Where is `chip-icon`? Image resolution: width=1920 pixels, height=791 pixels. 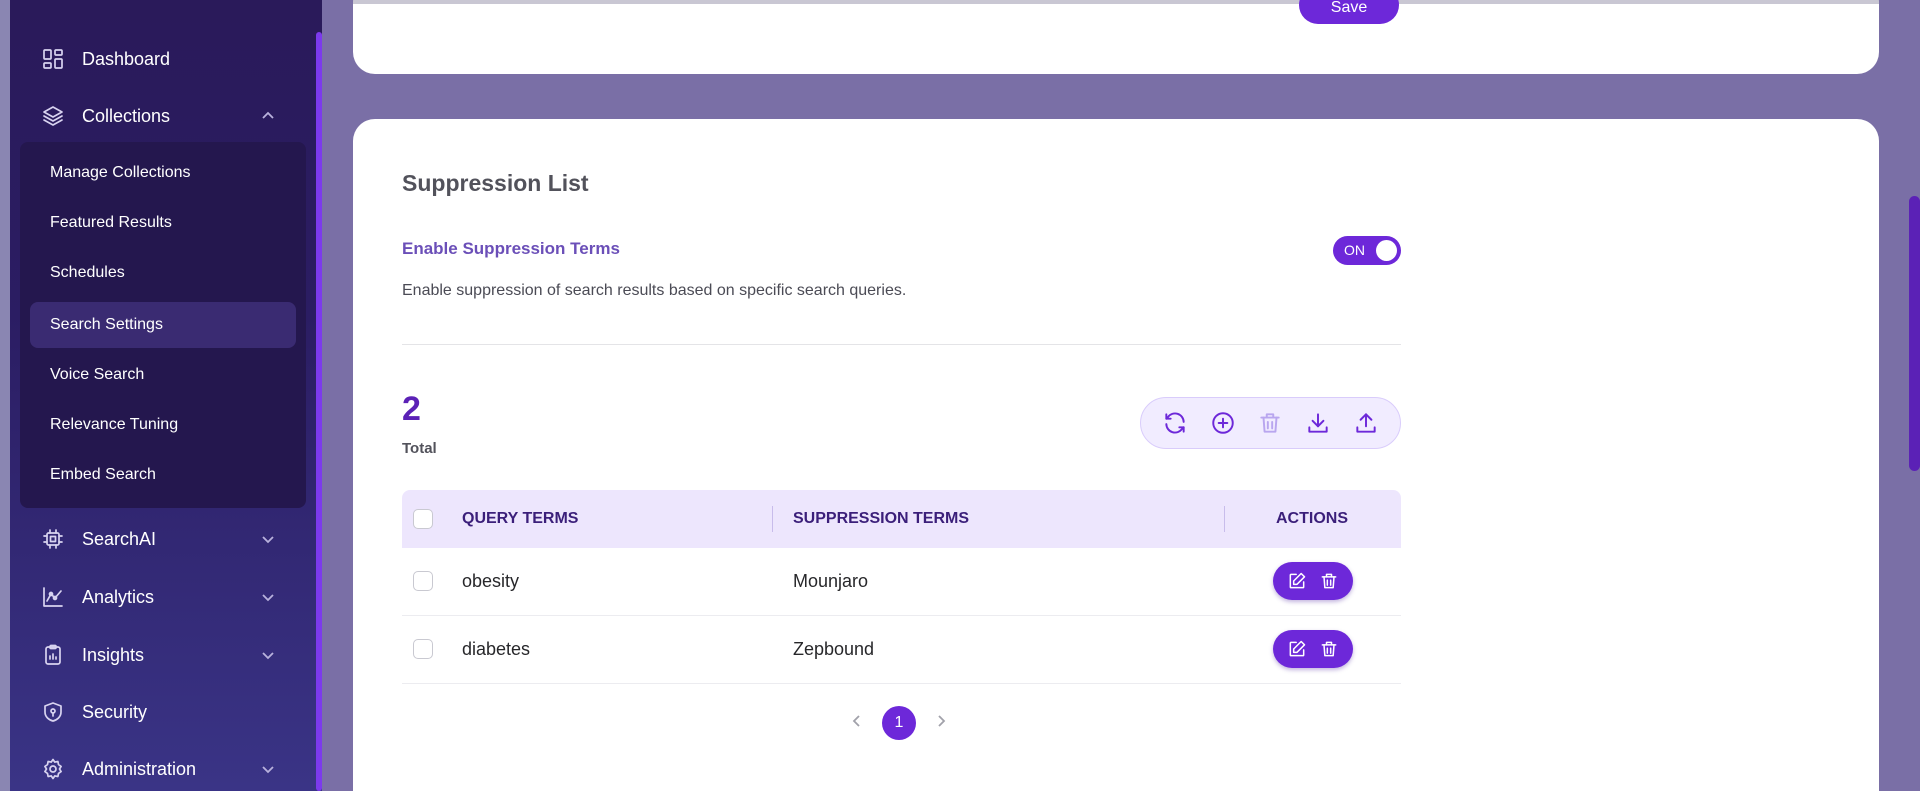
chip-icon is located at coordinates (53, 539).